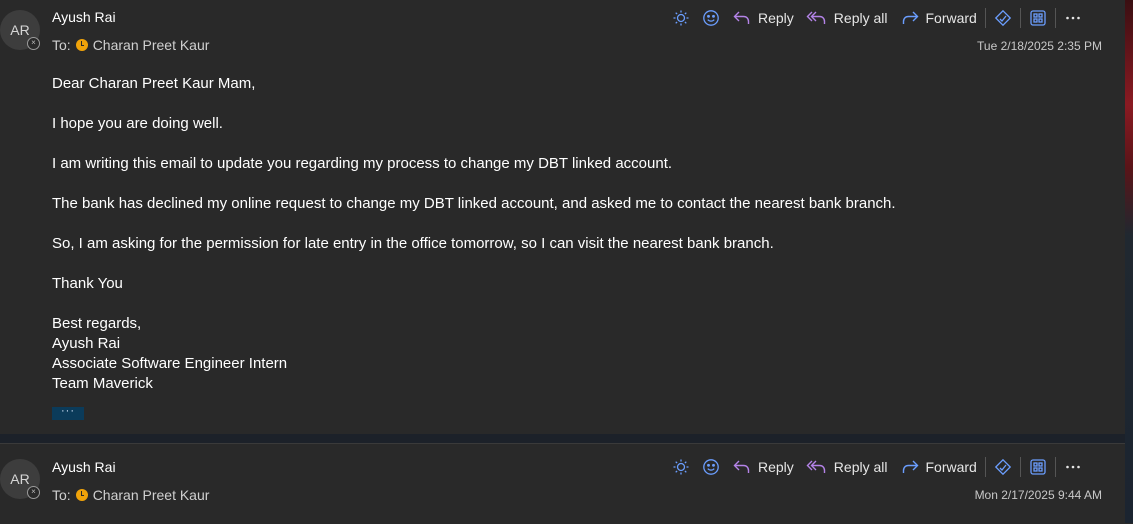 This screenshot has width=1133, height=524. I want to click on message-timestamp: Tue 2/18/2025 2:35 PM, so click(1039, 46).